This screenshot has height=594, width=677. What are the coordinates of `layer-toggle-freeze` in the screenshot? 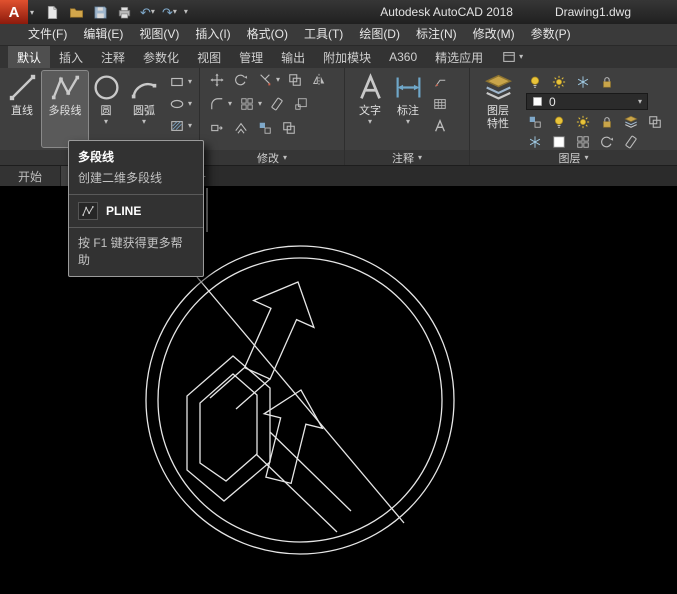 It's located at (583, 81).